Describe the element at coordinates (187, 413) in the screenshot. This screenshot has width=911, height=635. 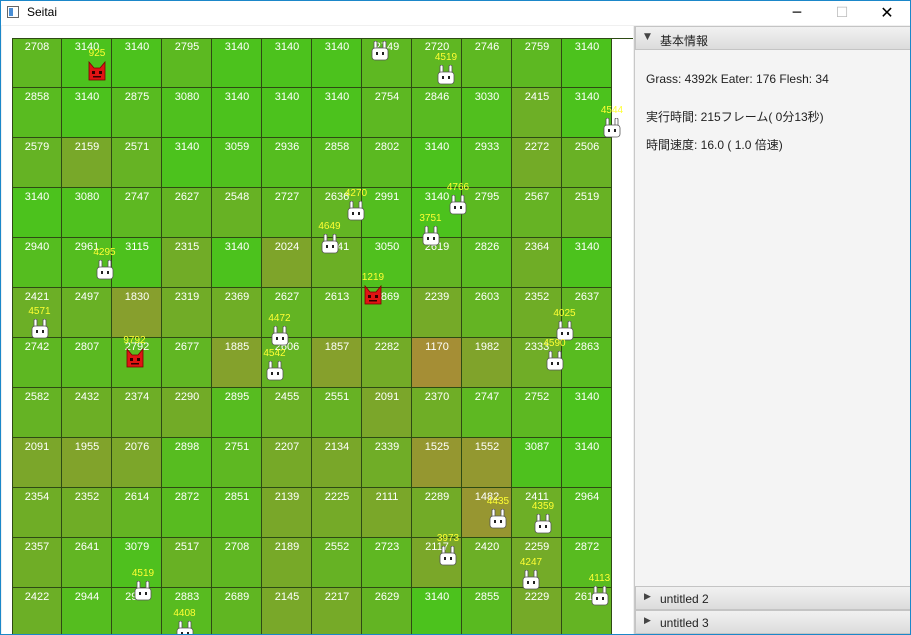
I see `grass-cell: 2290` at that location.